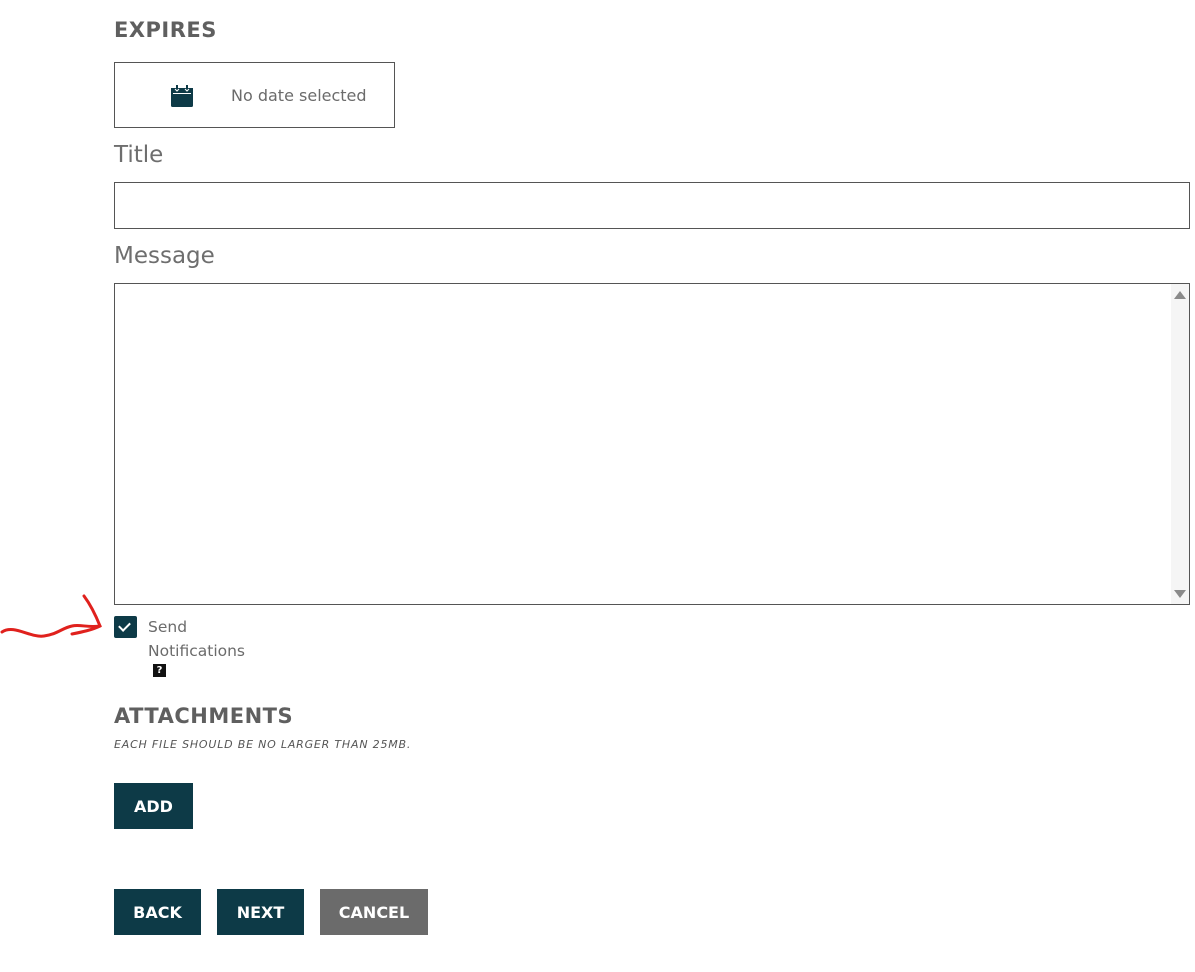  Describe the element at coordinates (1180, 295) in the screenshot. I see `scroll-up-arrow-icon` at that location.